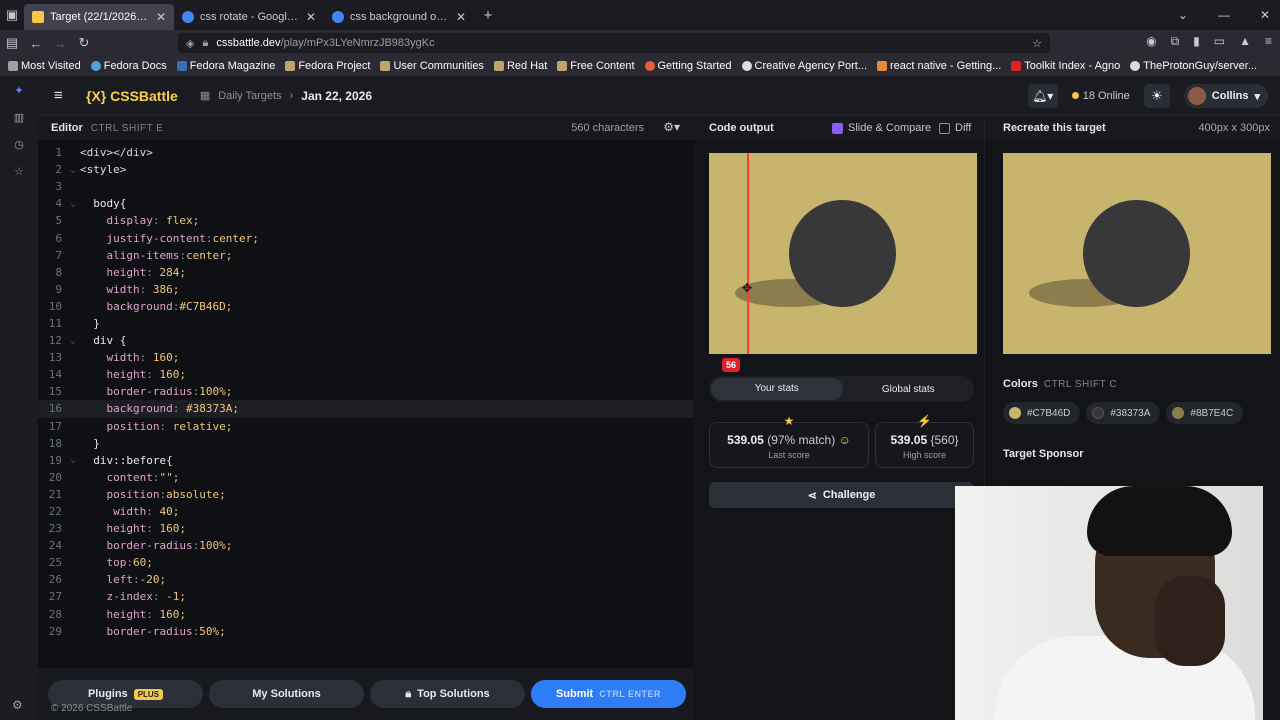 Image resolution: width=1280 pixels, height=720 pixels. Describe the element at coordinates (1219, 41) in the screenshot. I see `screenshot-icon: ▭` at that location.